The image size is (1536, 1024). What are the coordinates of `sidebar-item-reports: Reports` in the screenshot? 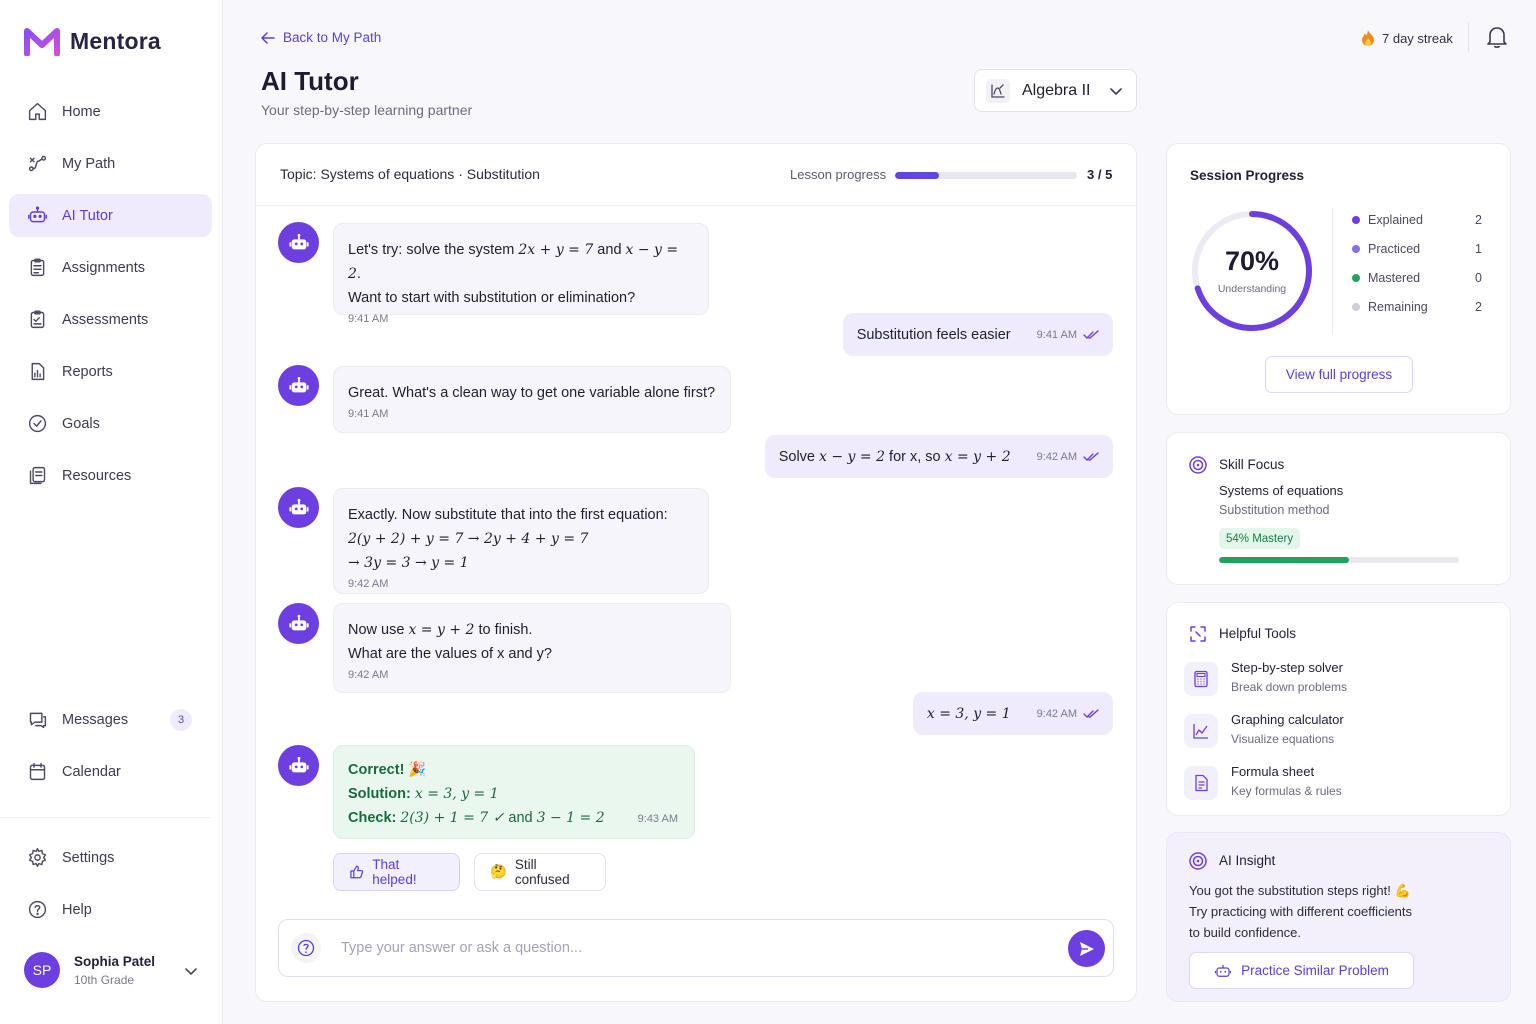 It's located at (110, 371).